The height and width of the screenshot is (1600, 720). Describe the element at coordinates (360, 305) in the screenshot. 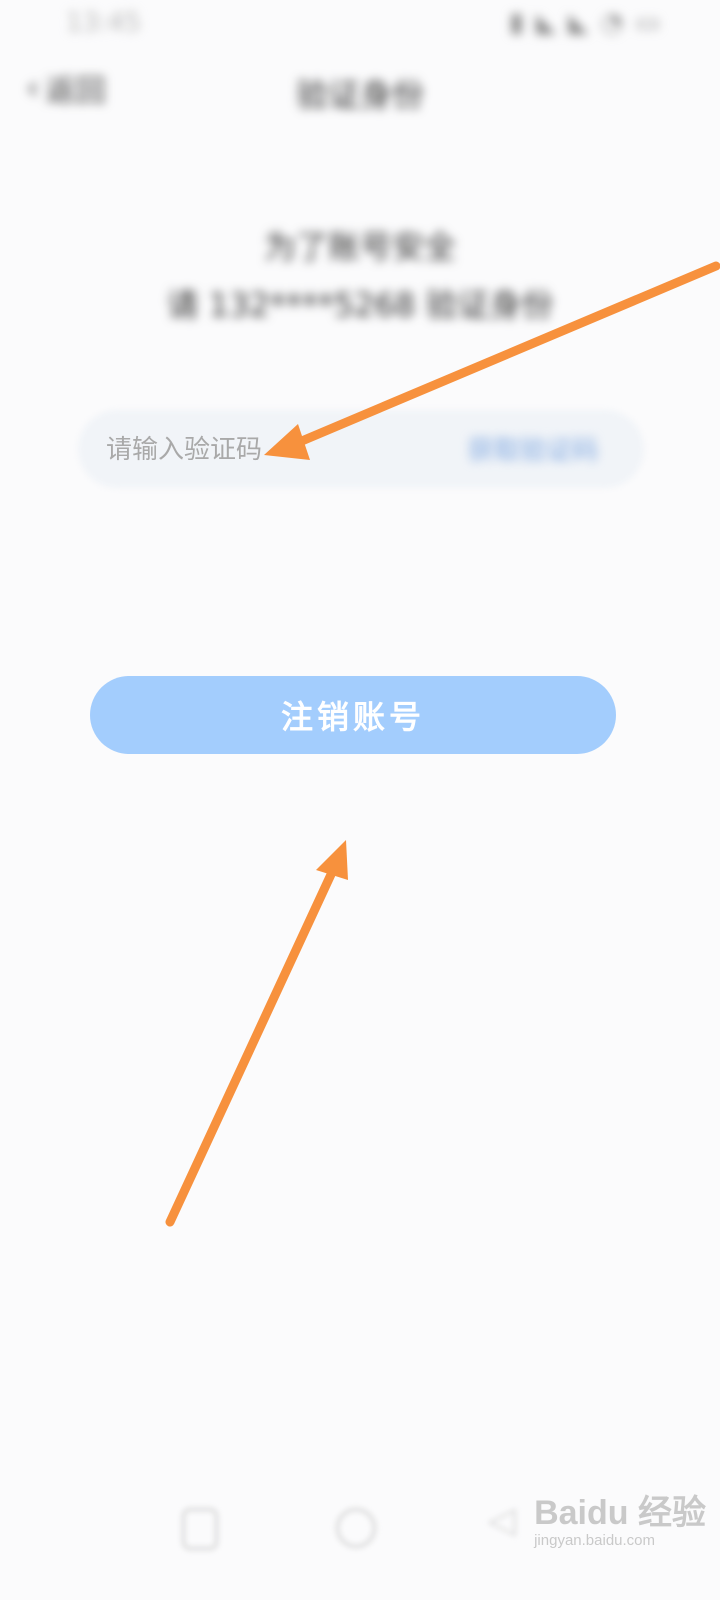

I see `security-tip-line2: 请 132****5268 验证身份` at that location.